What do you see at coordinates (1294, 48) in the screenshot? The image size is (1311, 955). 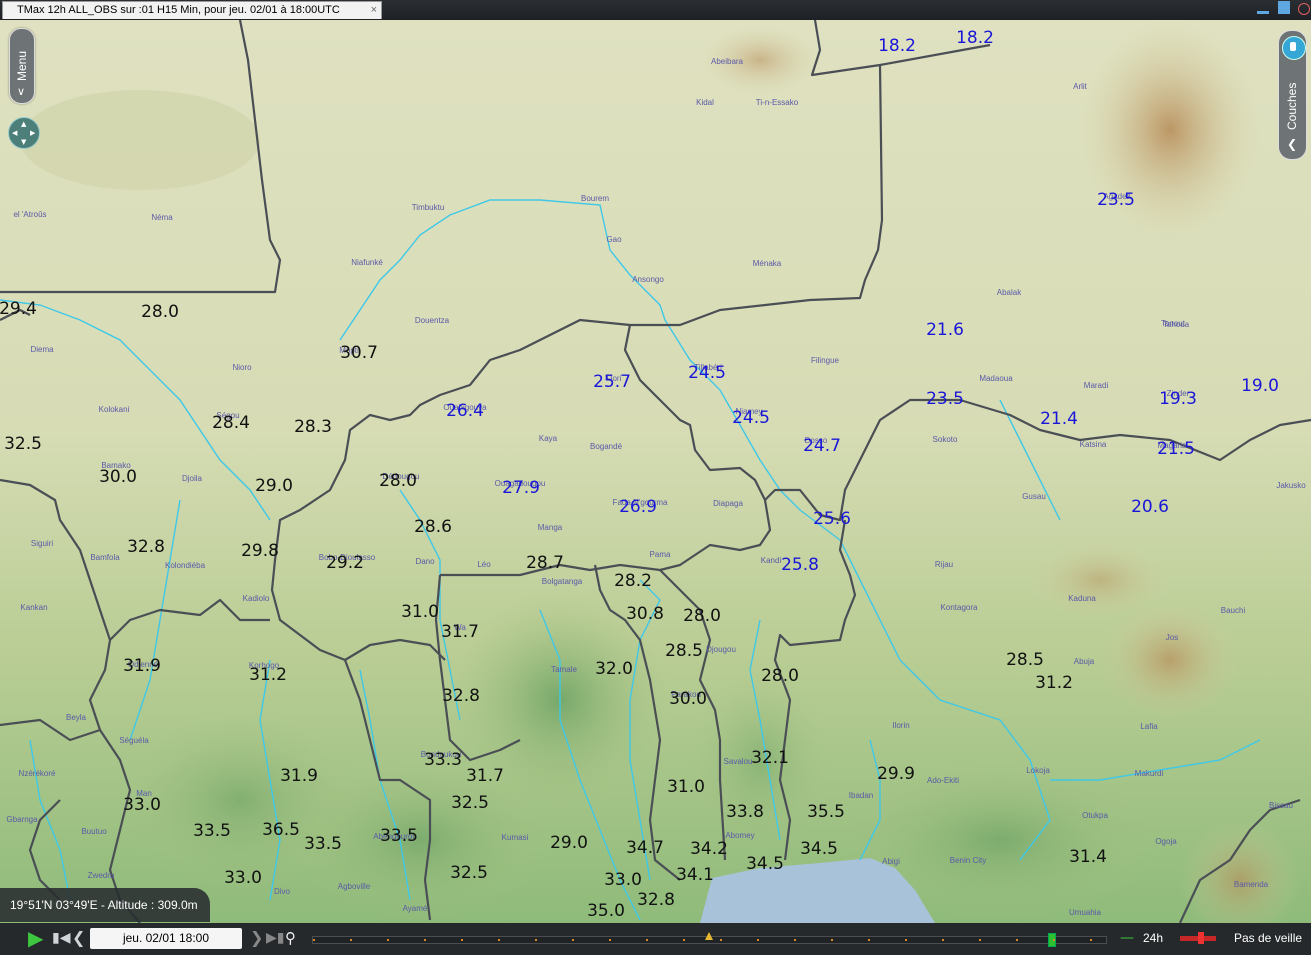 I see `lock-icon` at bounding box center [1294, 48].